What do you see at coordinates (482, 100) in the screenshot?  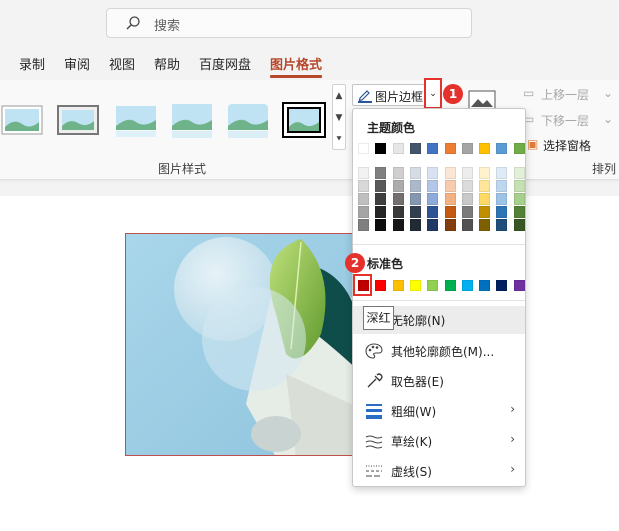 I see `picture-icon` at bounding box center [482, 100].